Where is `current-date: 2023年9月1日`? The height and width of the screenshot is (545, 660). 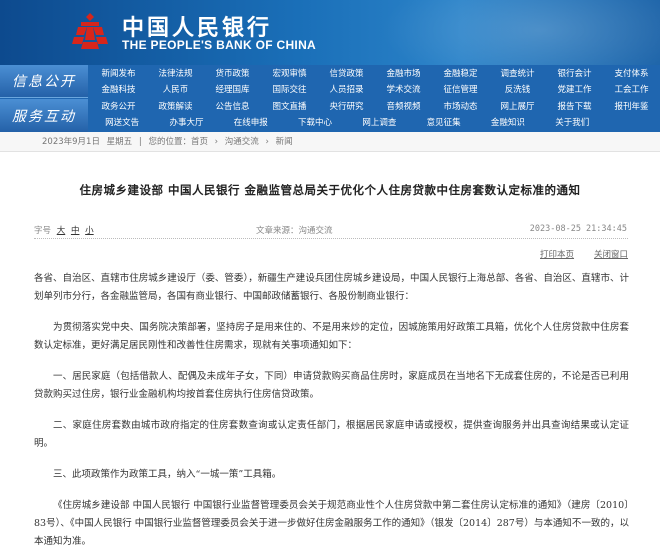 current-date: 2023年9月1日 is located at coordinates (71, 142).